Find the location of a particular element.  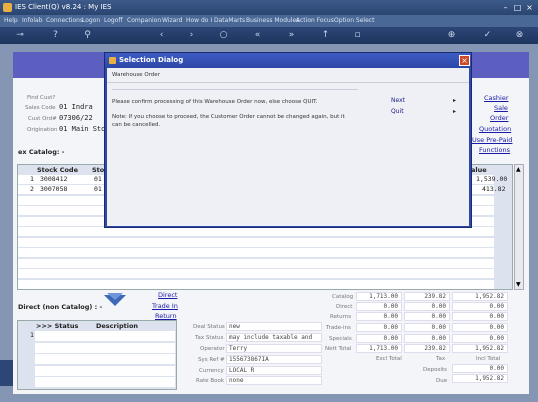

menu-wizard: Wizard is located at coordinates (172, 20).